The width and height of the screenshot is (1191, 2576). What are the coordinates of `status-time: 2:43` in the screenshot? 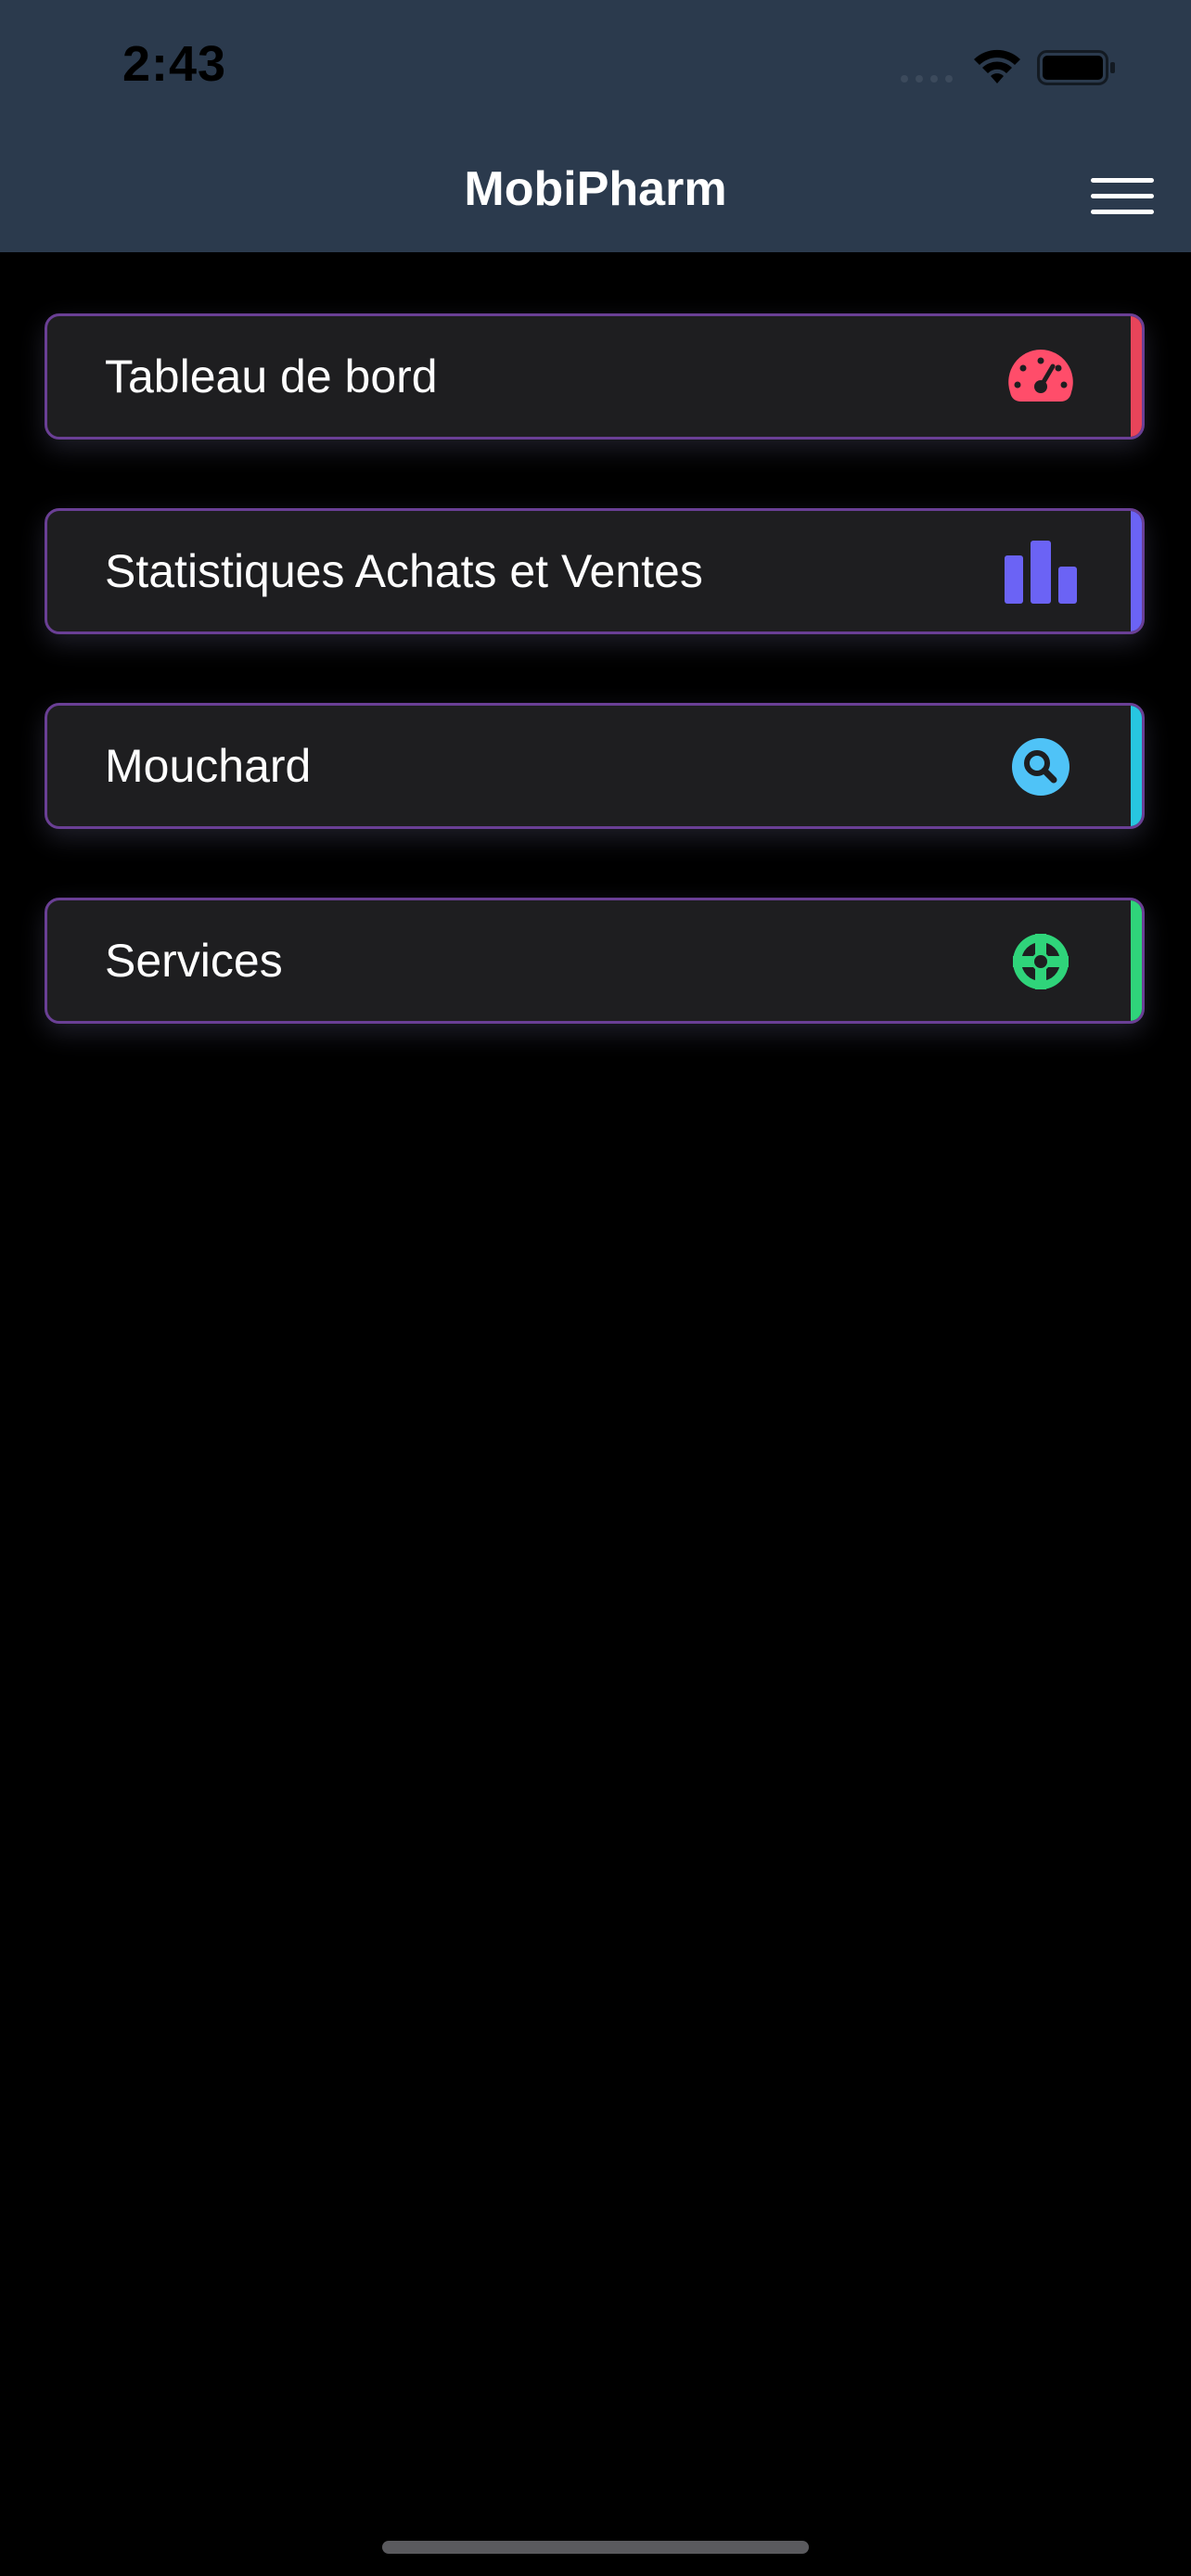 It's located at (174, 64).